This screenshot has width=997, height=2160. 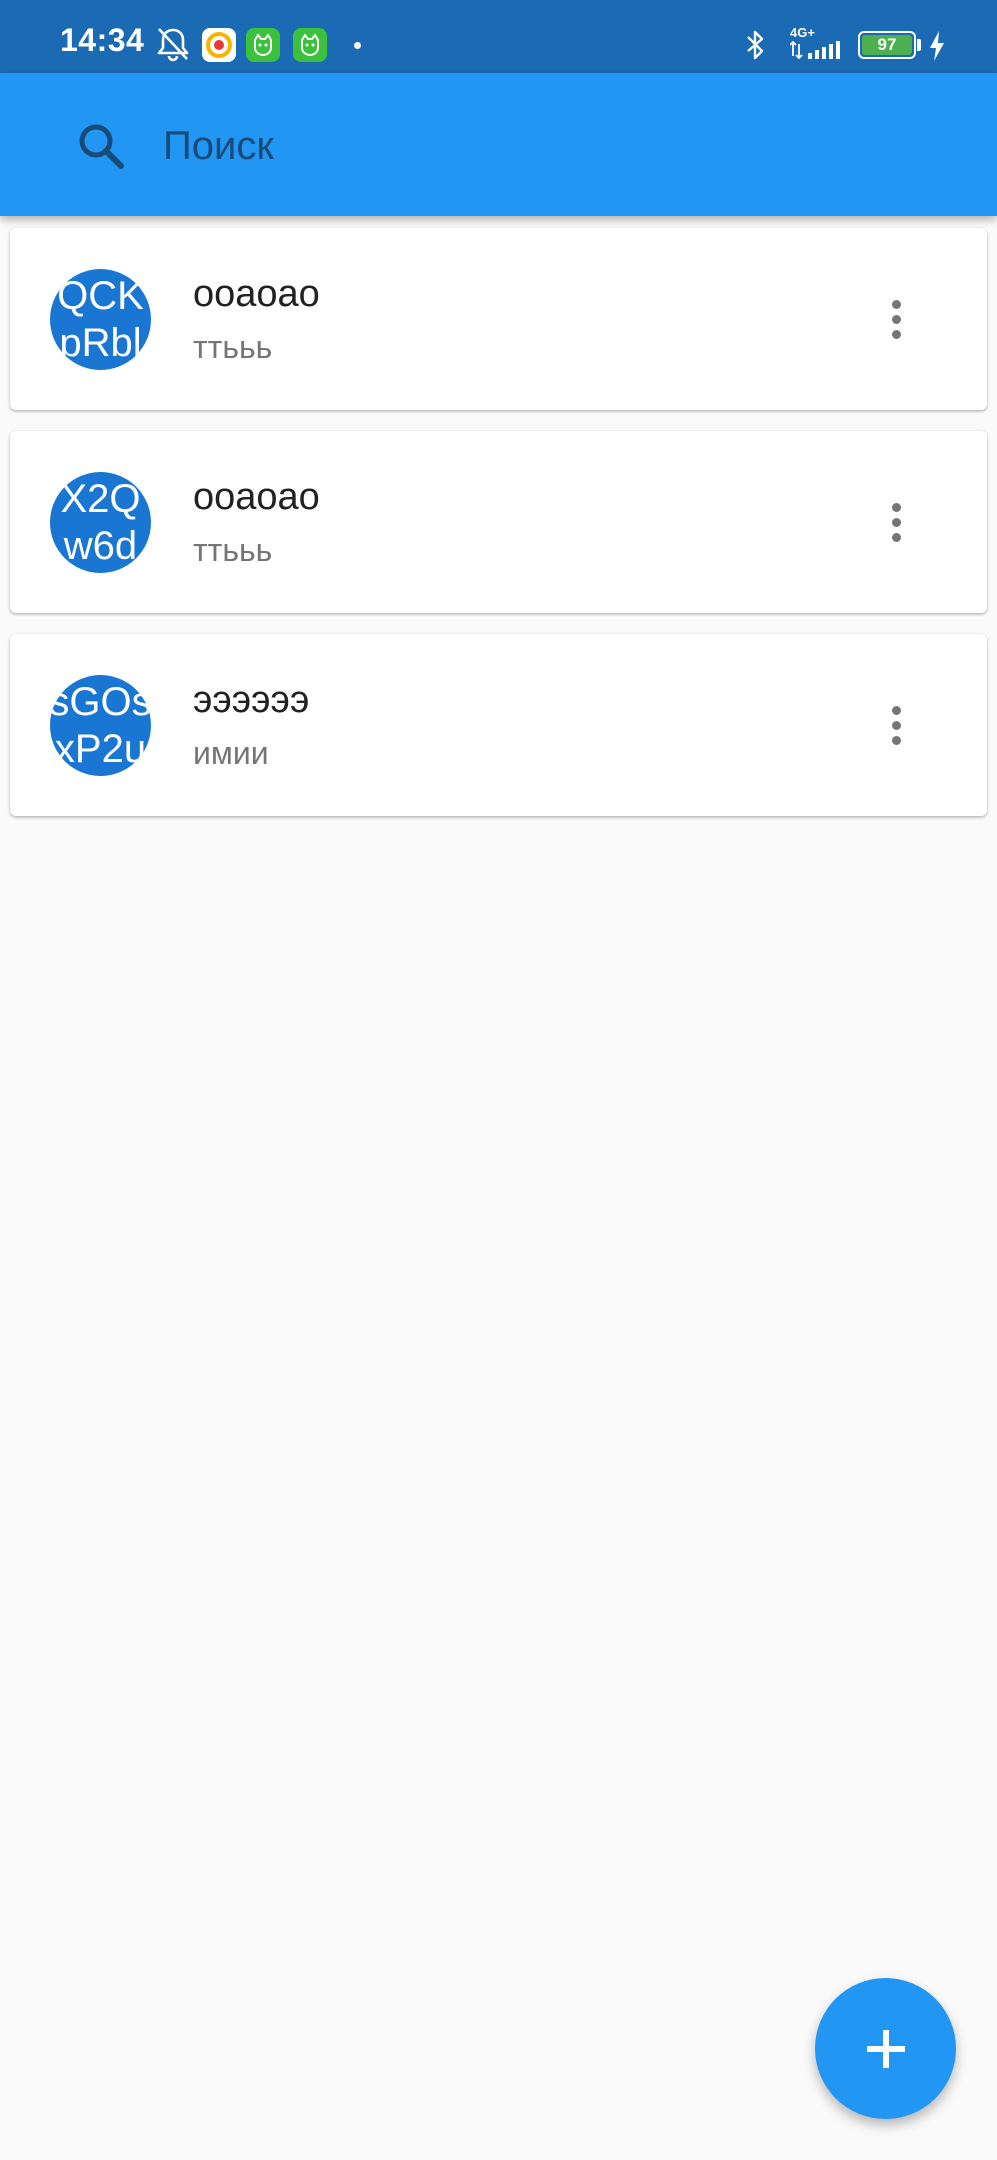 I want to click on search-input, so click(x=543, y=146).